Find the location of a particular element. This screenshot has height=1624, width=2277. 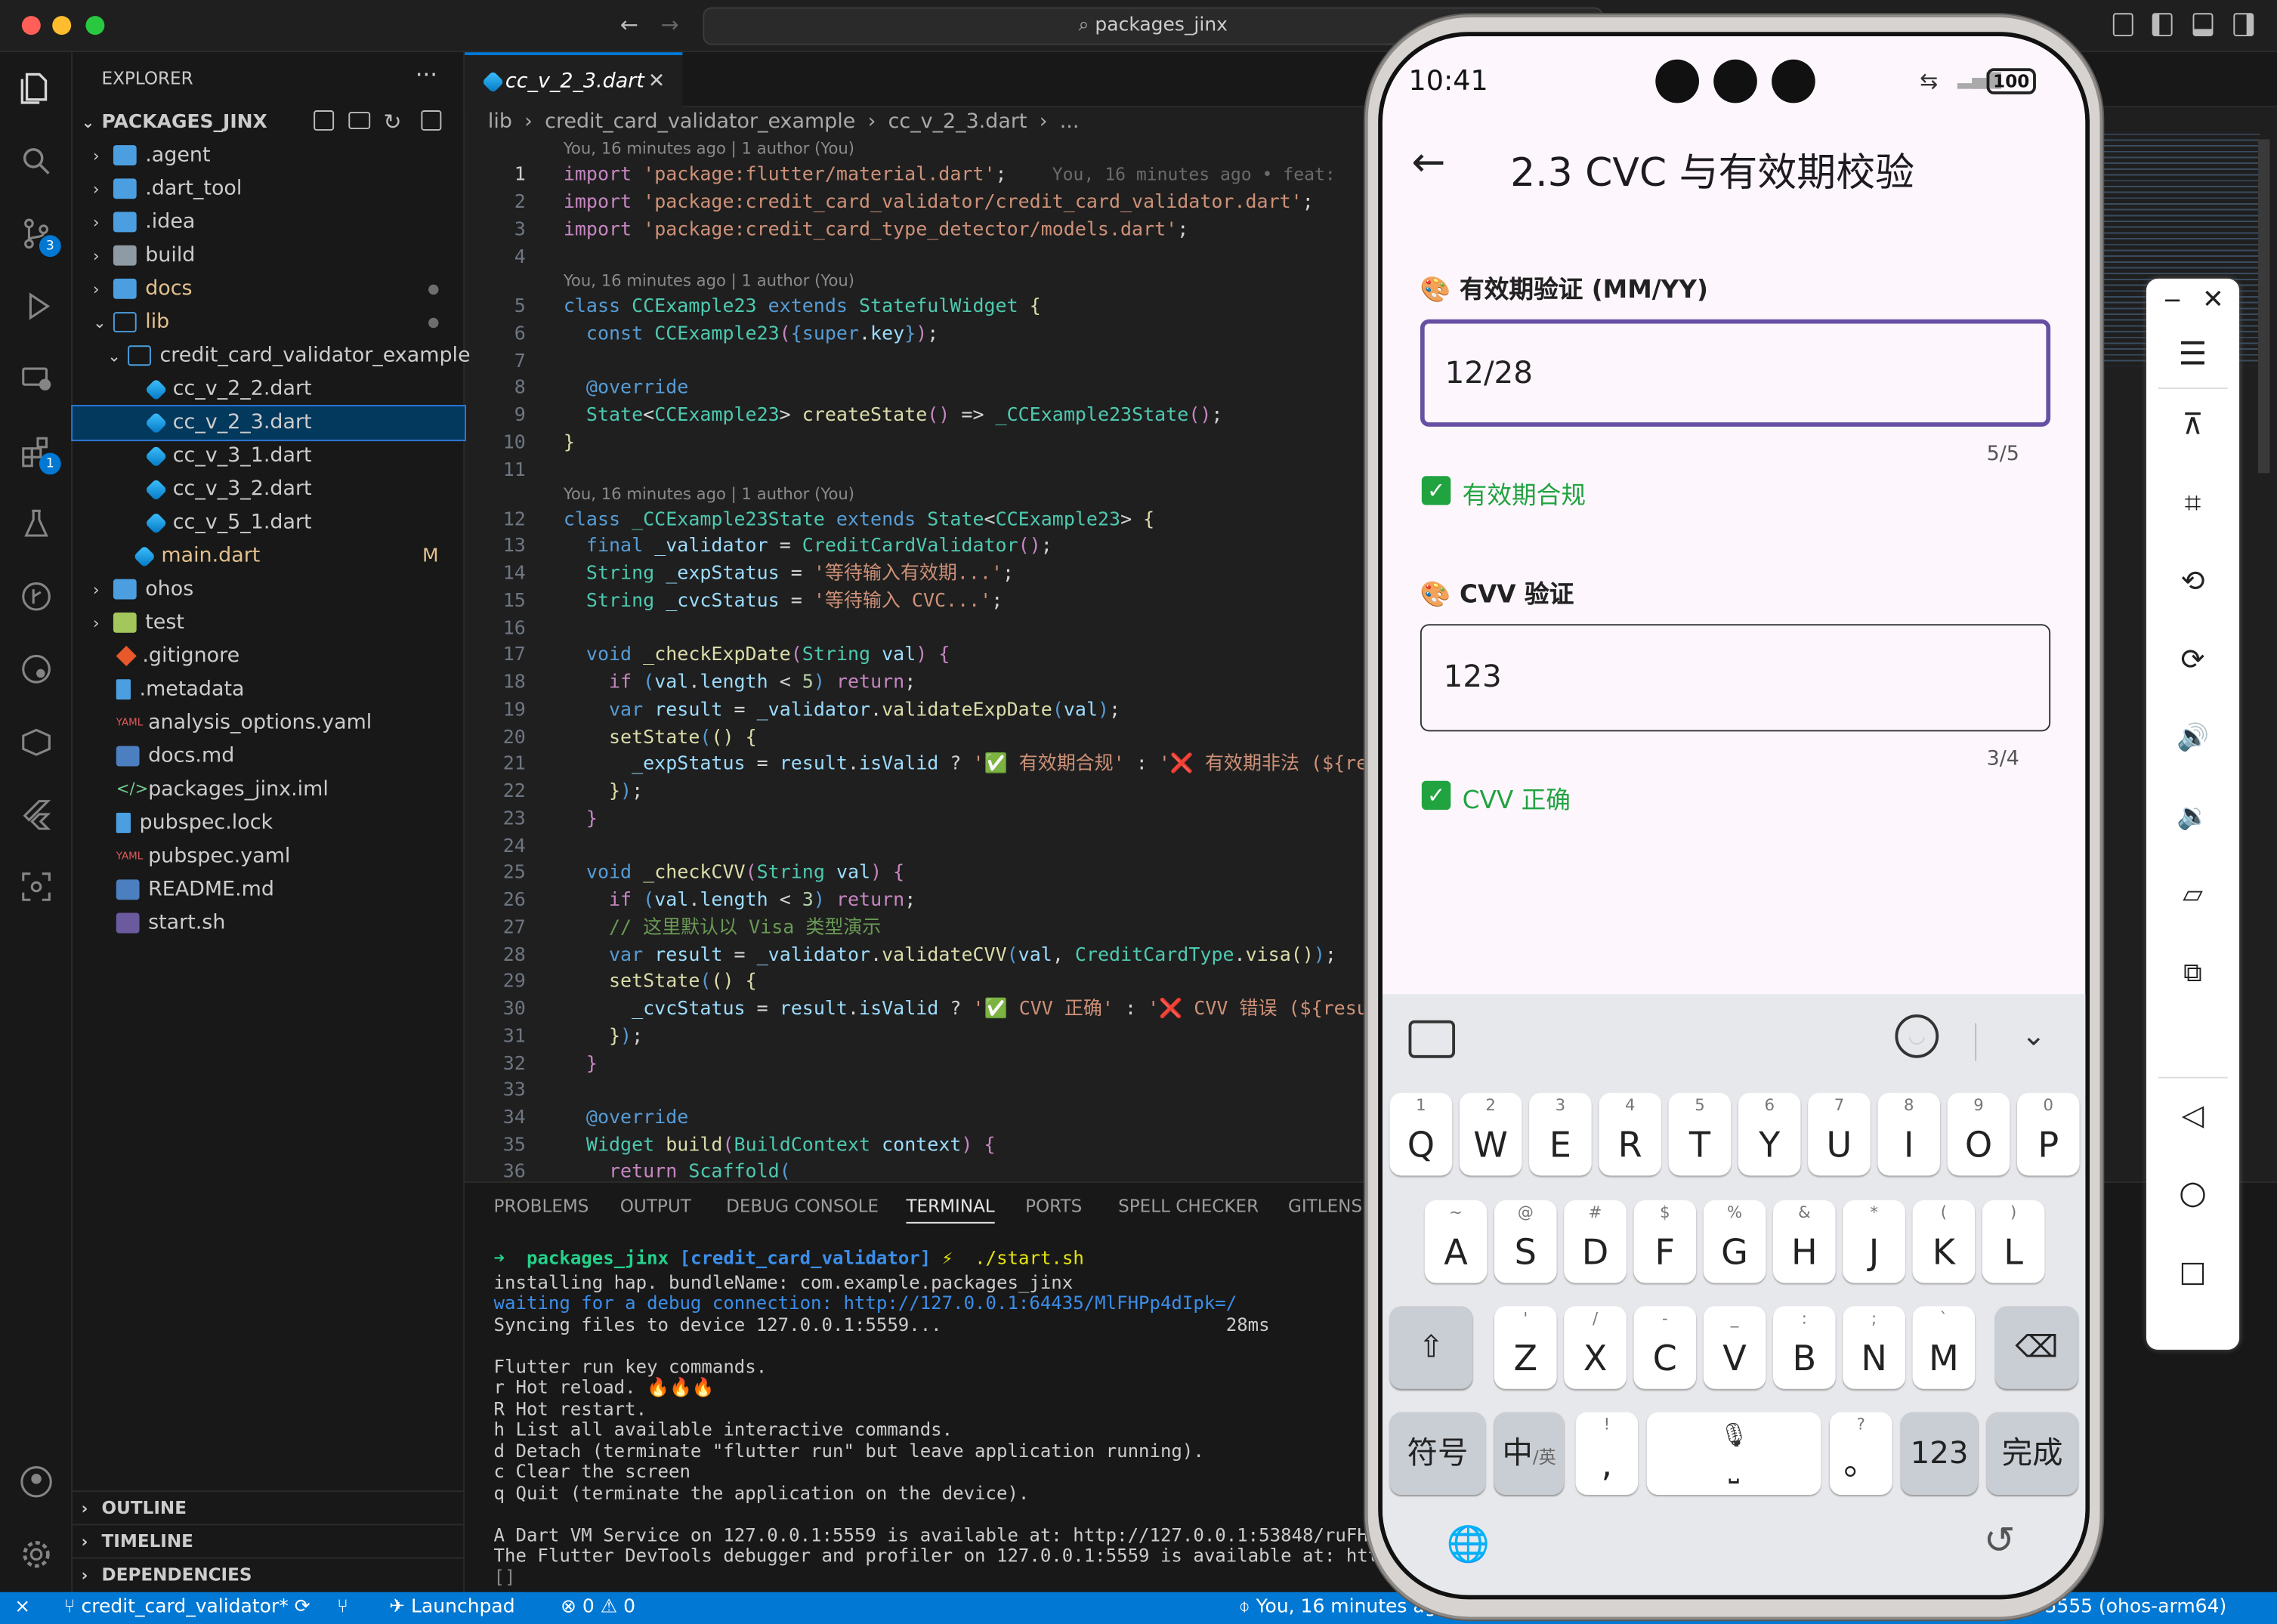

done-key: 完成 is located at coordinates (2032, 1454).